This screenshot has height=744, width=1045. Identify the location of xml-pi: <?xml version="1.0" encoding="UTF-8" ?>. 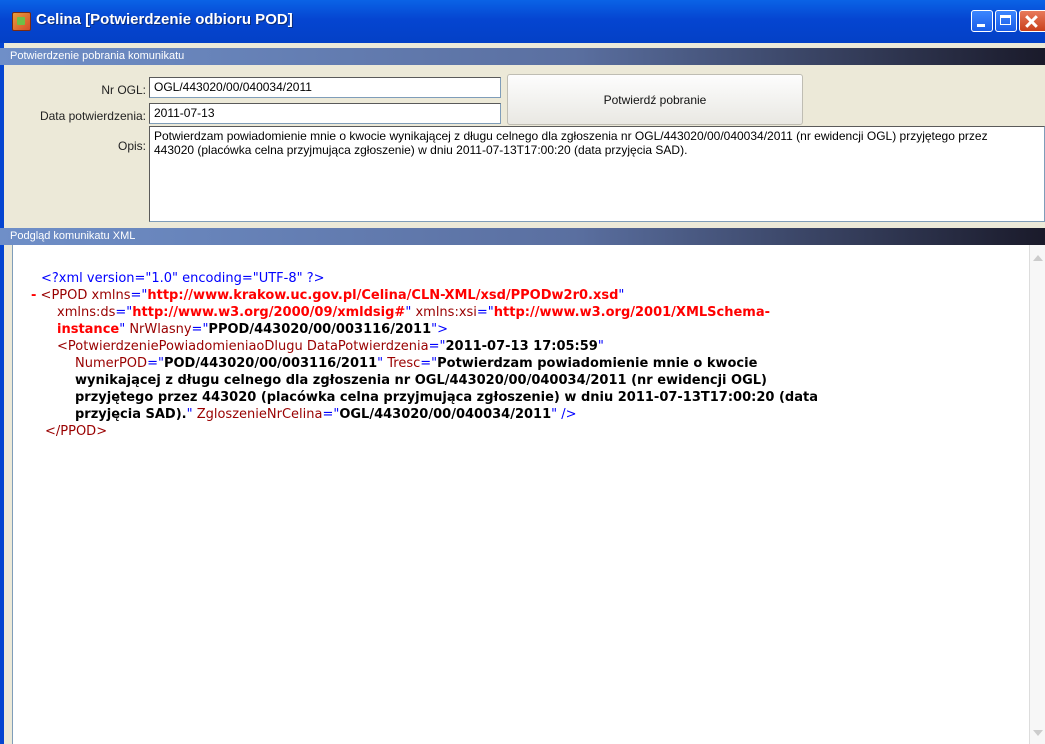
(183, 278).